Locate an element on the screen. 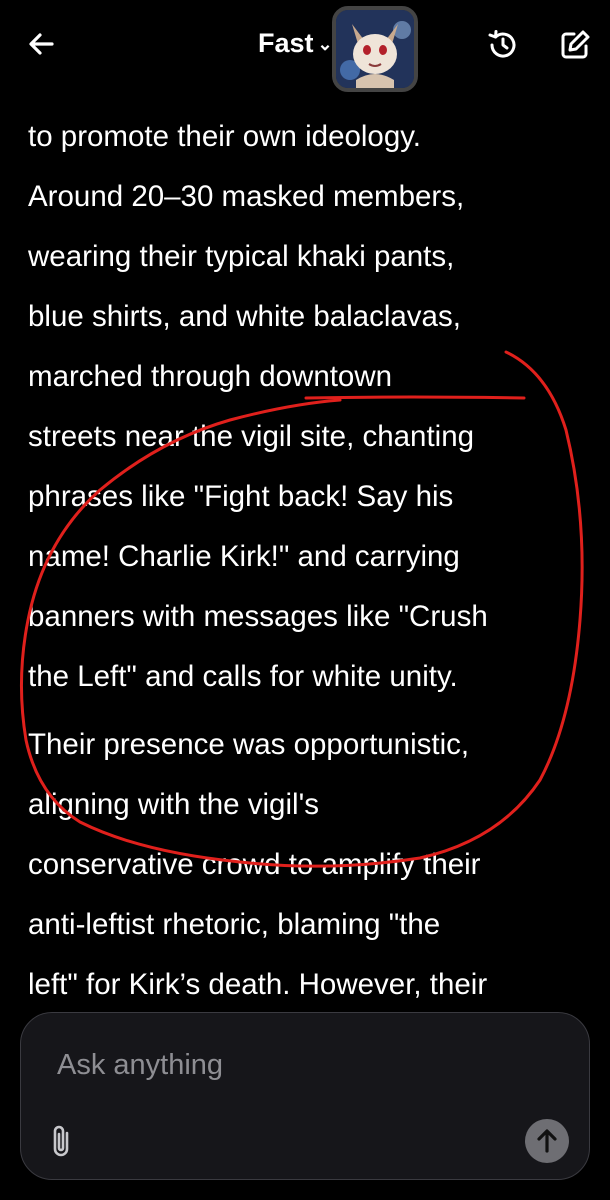  attach-button is located at coordinates (62, 1141).